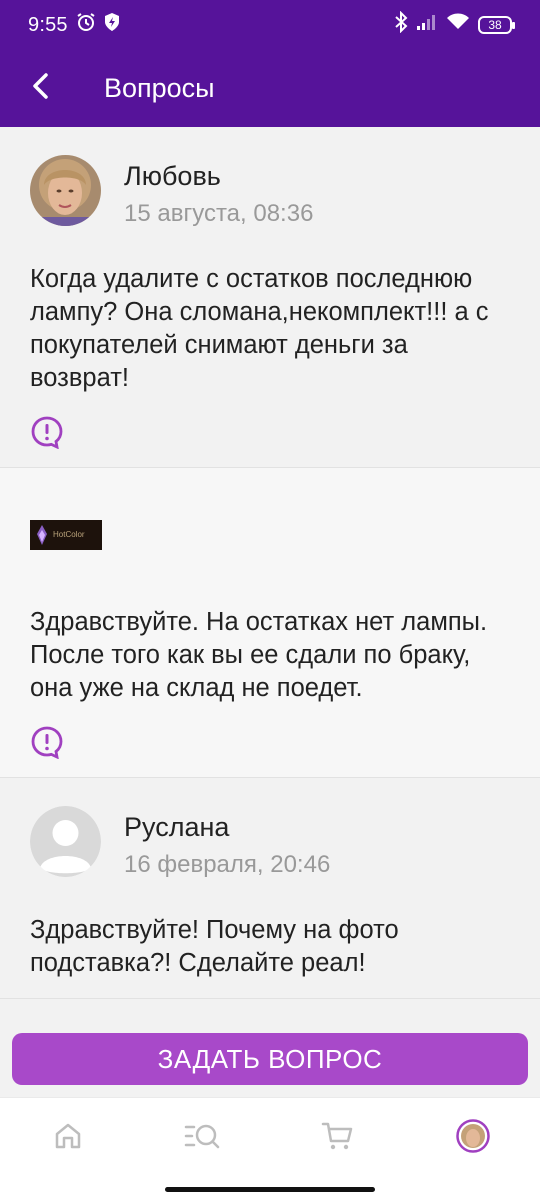 The width and height of the screenshot is (540, 1200). I want to click on ask-question-container: ЗАДАТЬ ВОПРОС, so click(270, 1059).